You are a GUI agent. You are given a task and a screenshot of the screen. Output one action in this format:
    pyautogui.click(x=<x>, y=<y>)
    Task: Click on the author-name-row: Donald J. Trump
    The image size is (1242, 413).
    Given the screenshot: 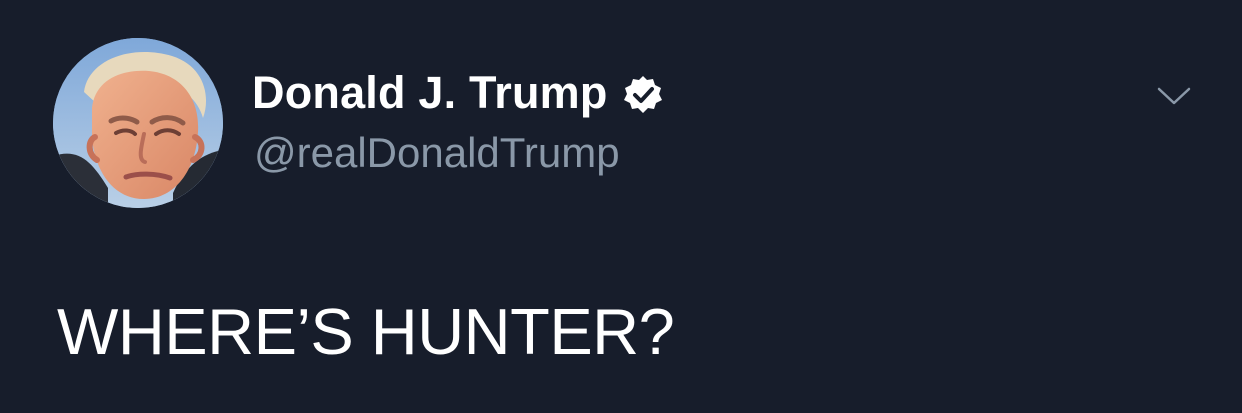 What is the action you would take?
    pyautogui.click(x=458, y=93)
    